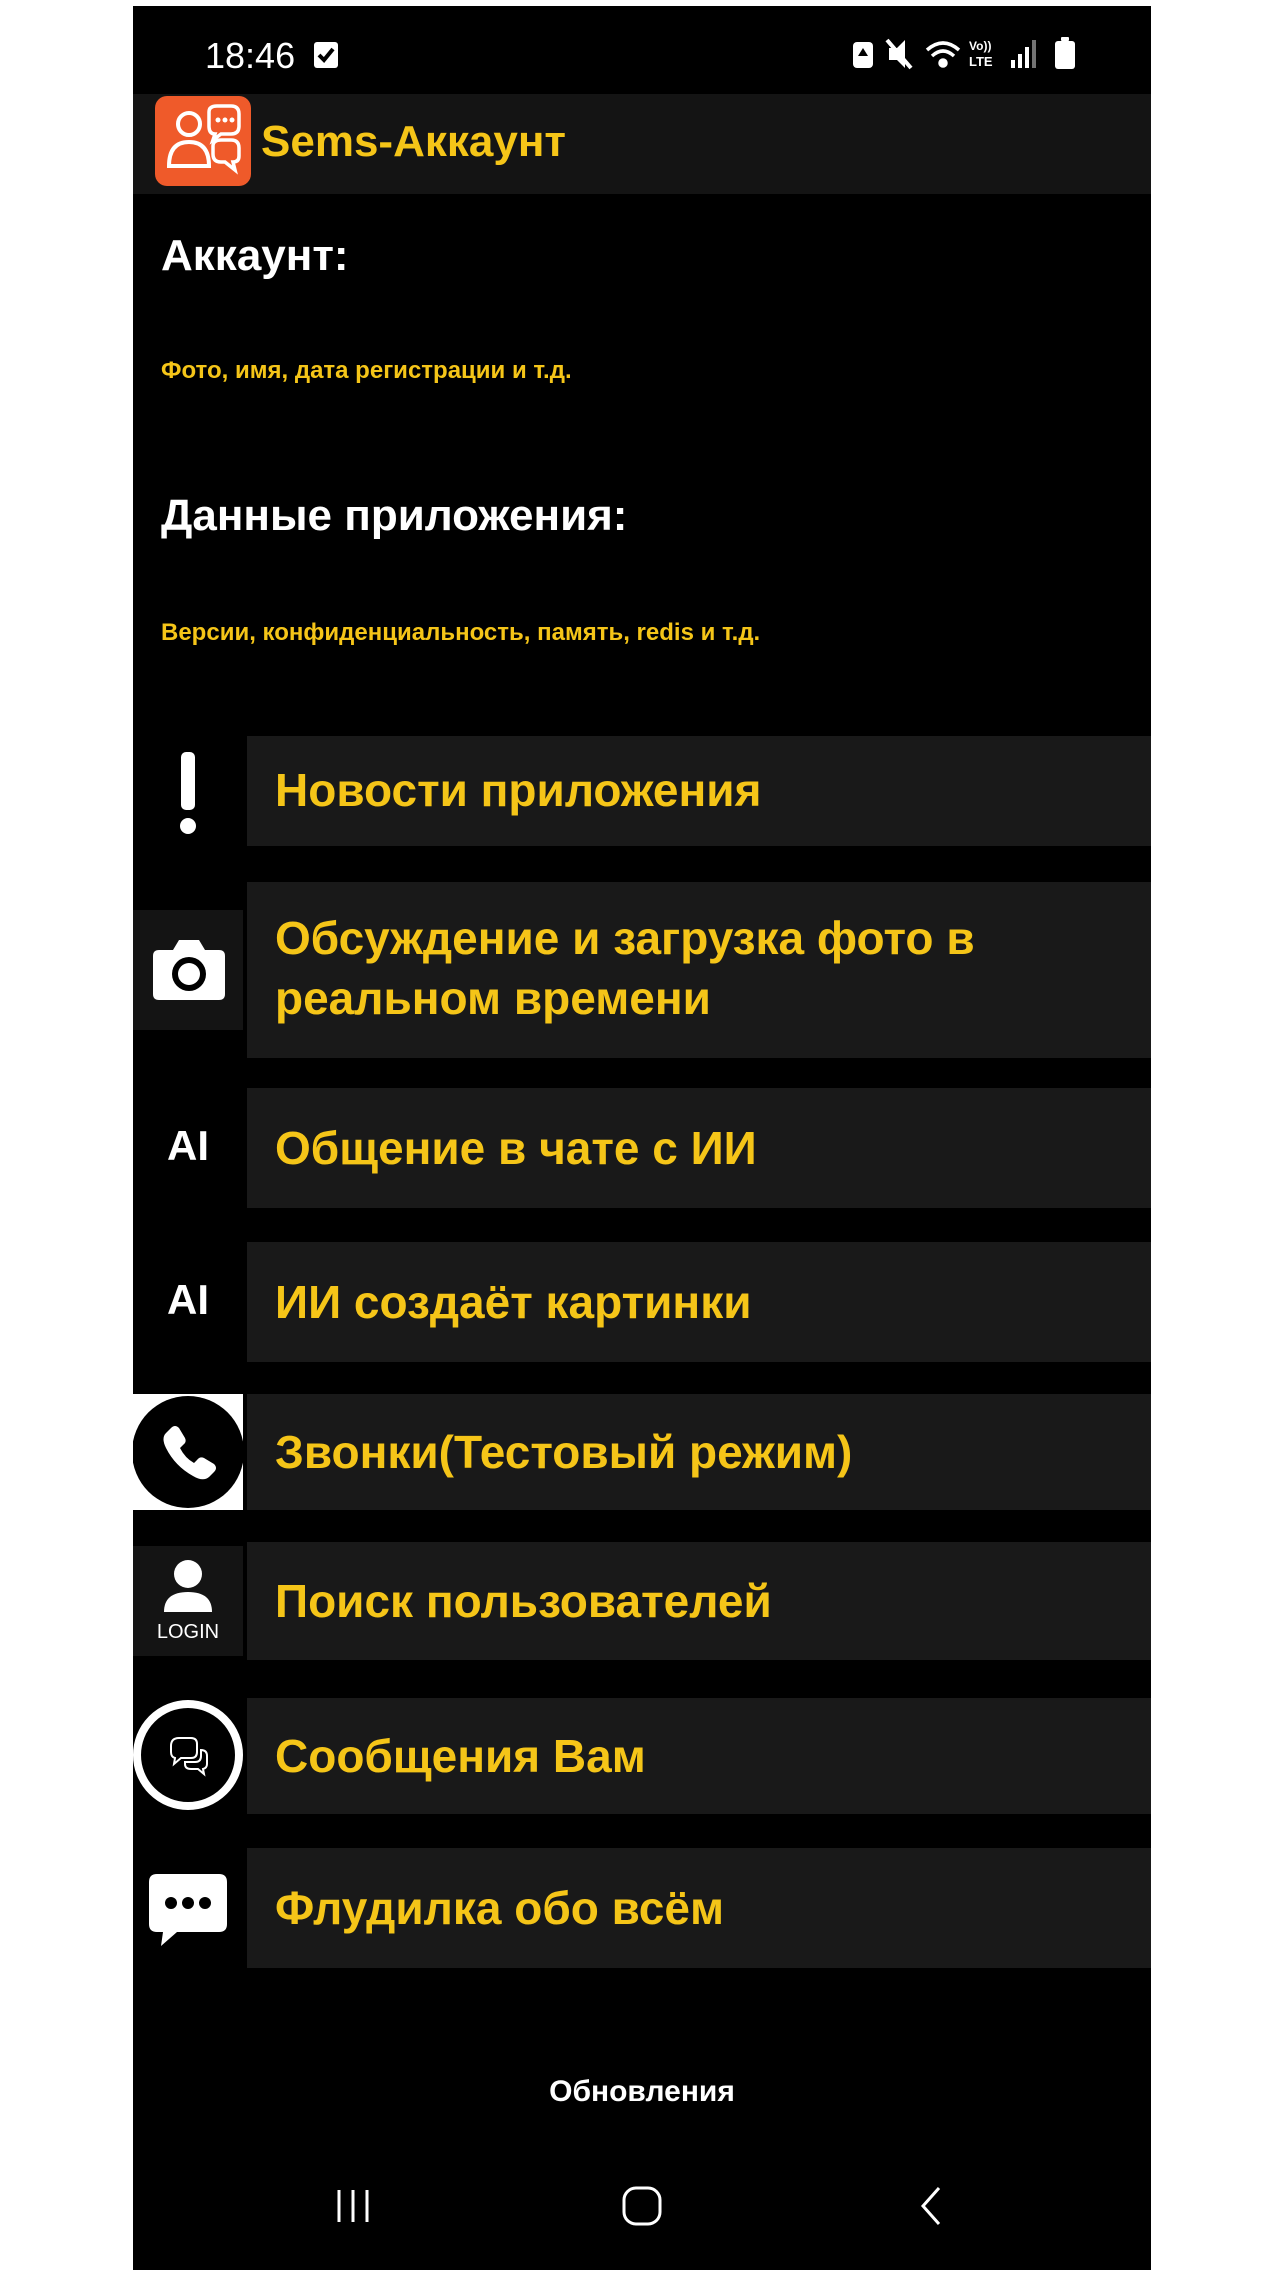 This screenshot has height=2276, width=1280. Describe the element at coordinates (1065, 53) in the screenshot. I see `battery-icon` at that location.